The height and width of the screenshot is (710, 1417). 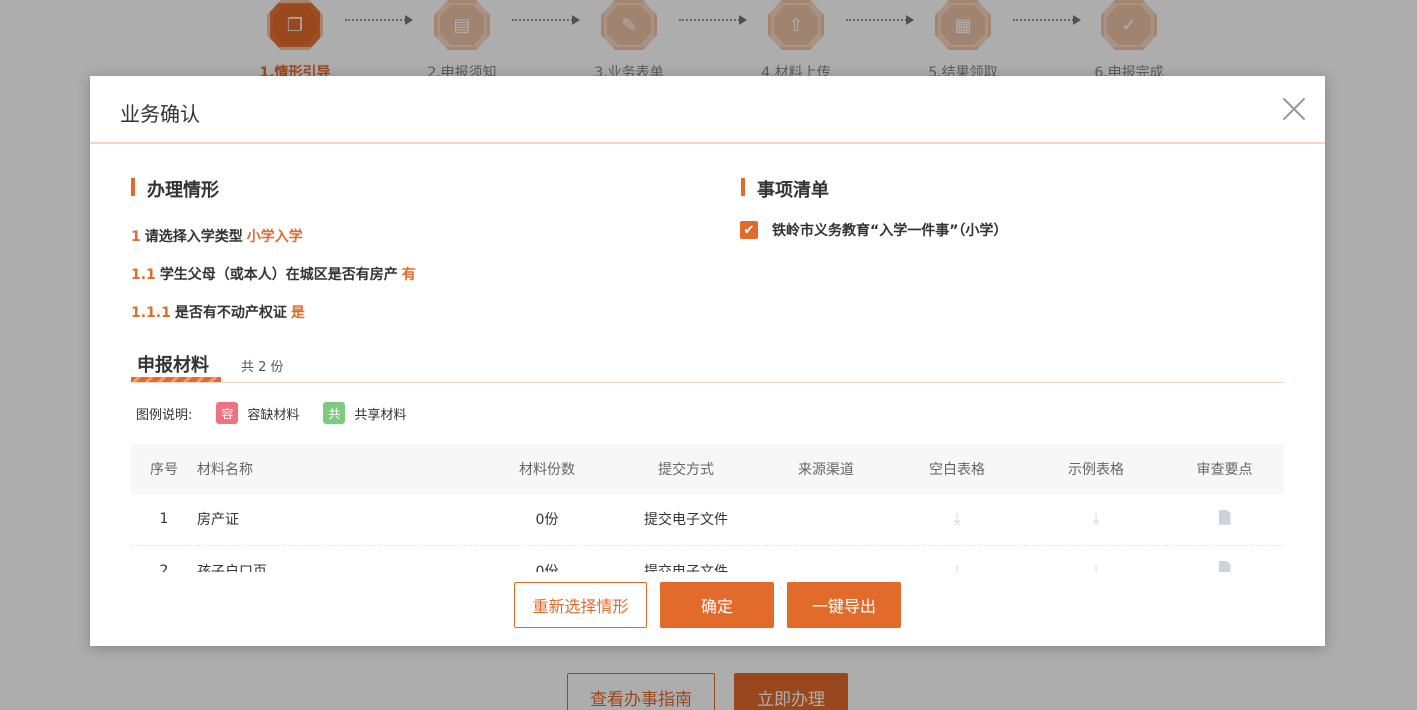 I want to click on condition-question: 是否有不动产权证, so click(x=230, y=313).